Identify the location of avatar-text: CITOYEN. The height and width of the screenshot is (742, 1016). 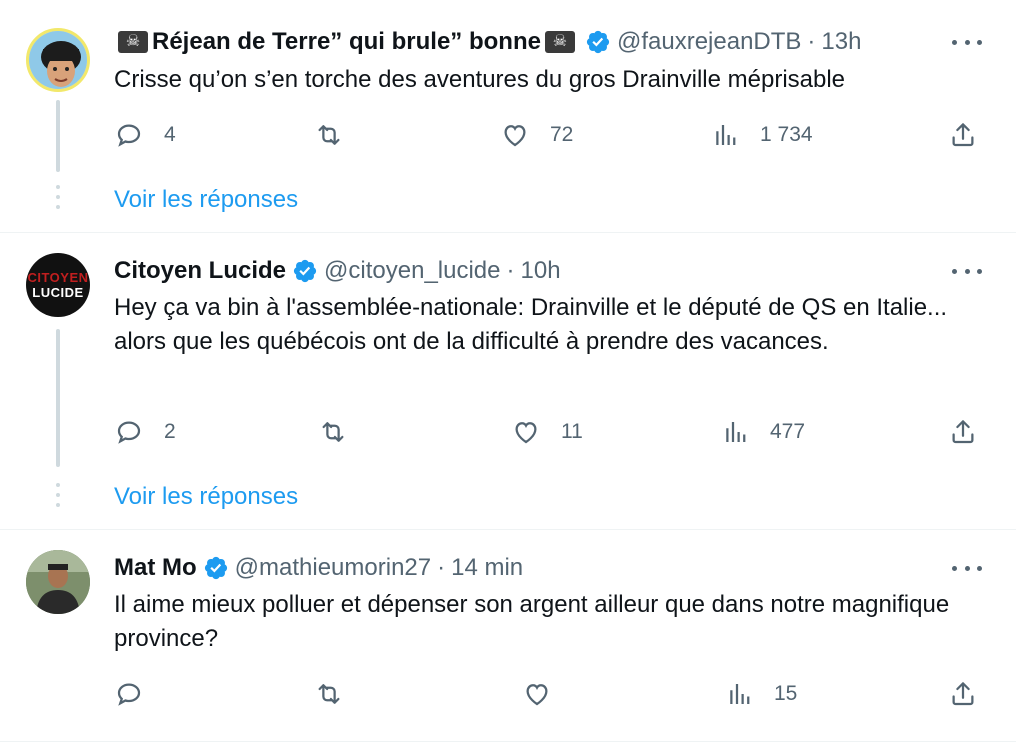
(58, 277).